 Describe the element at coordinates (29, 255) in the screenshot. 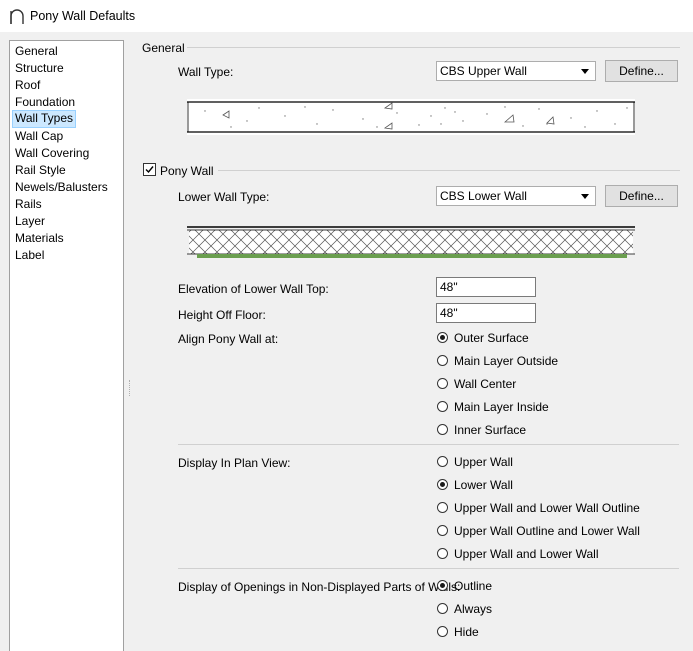

I see `sidebar-item-label: Label` at that location.